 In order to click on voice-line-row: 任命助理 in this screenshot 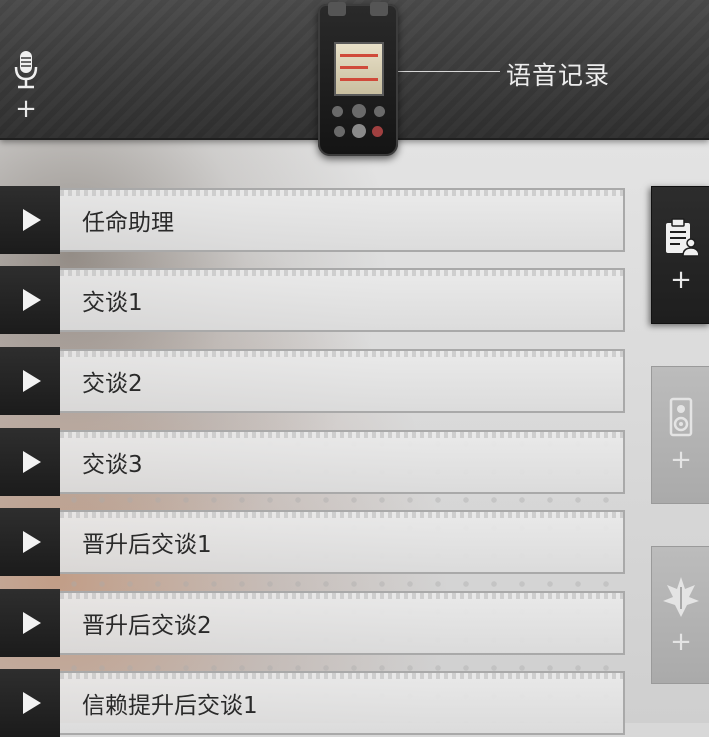, I will do `click(312, 220)`.